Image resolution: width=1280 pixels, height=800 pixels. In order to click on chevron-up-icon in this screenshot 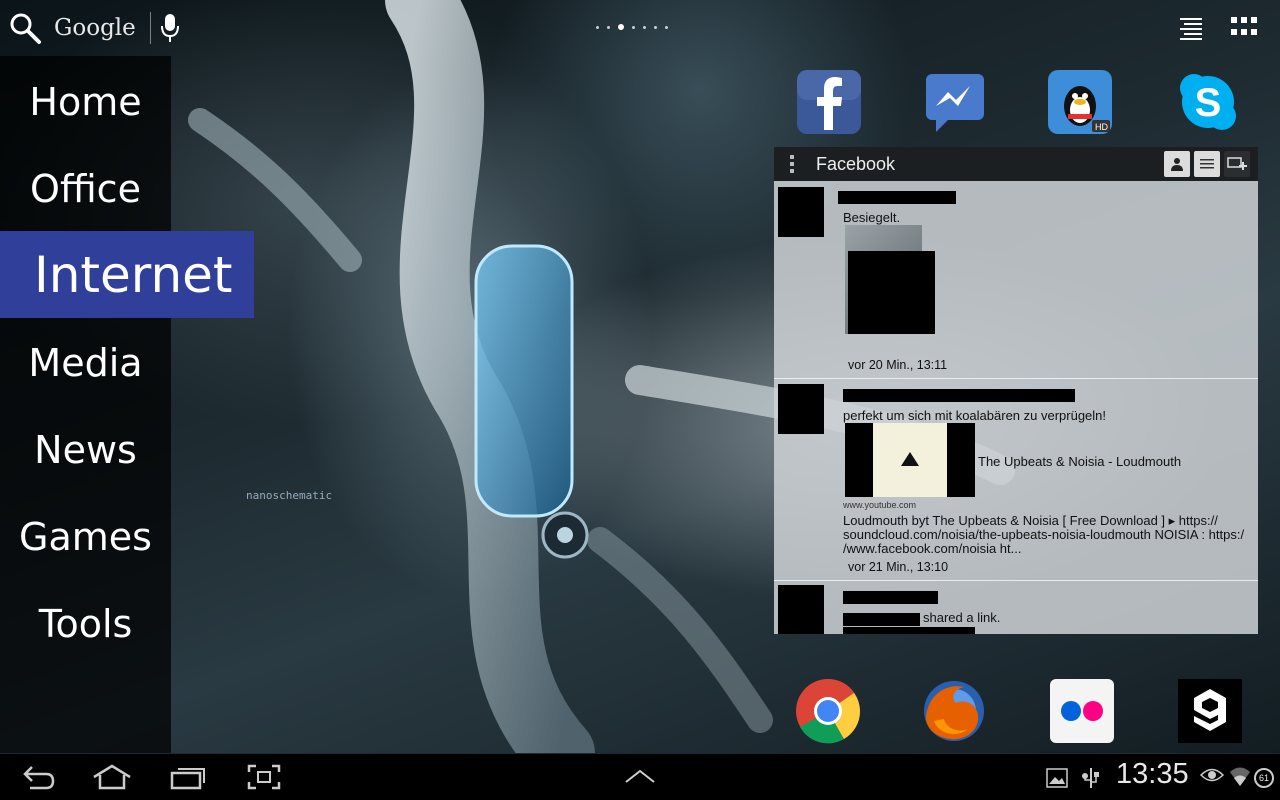, I will do `click(640, 776)`.